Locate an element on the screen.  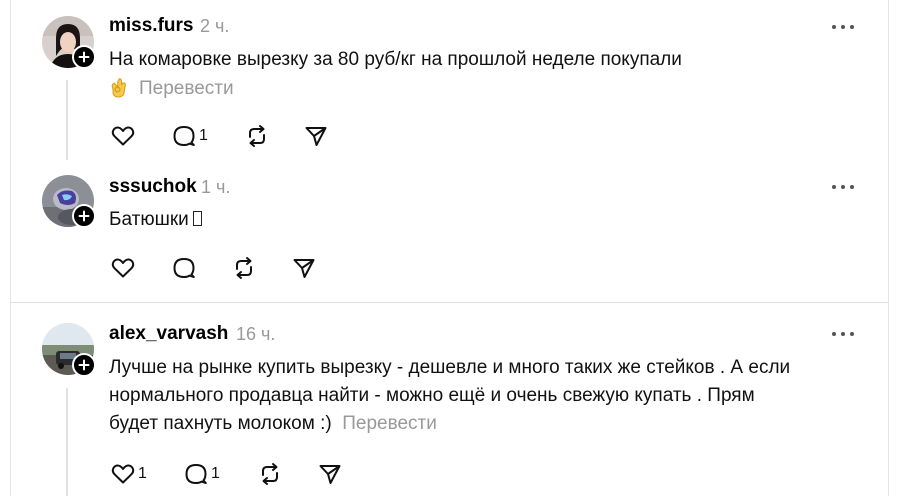
post-text-content: Батюшки is located at coordinates (149, 219).